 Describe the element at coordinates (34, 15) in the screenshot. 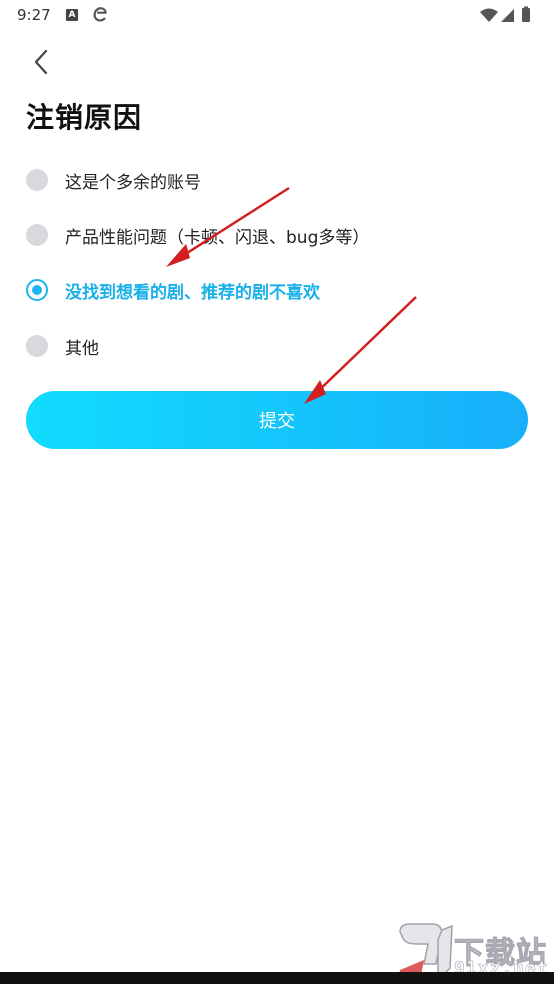

I see `status-time: 9:27` at that location.